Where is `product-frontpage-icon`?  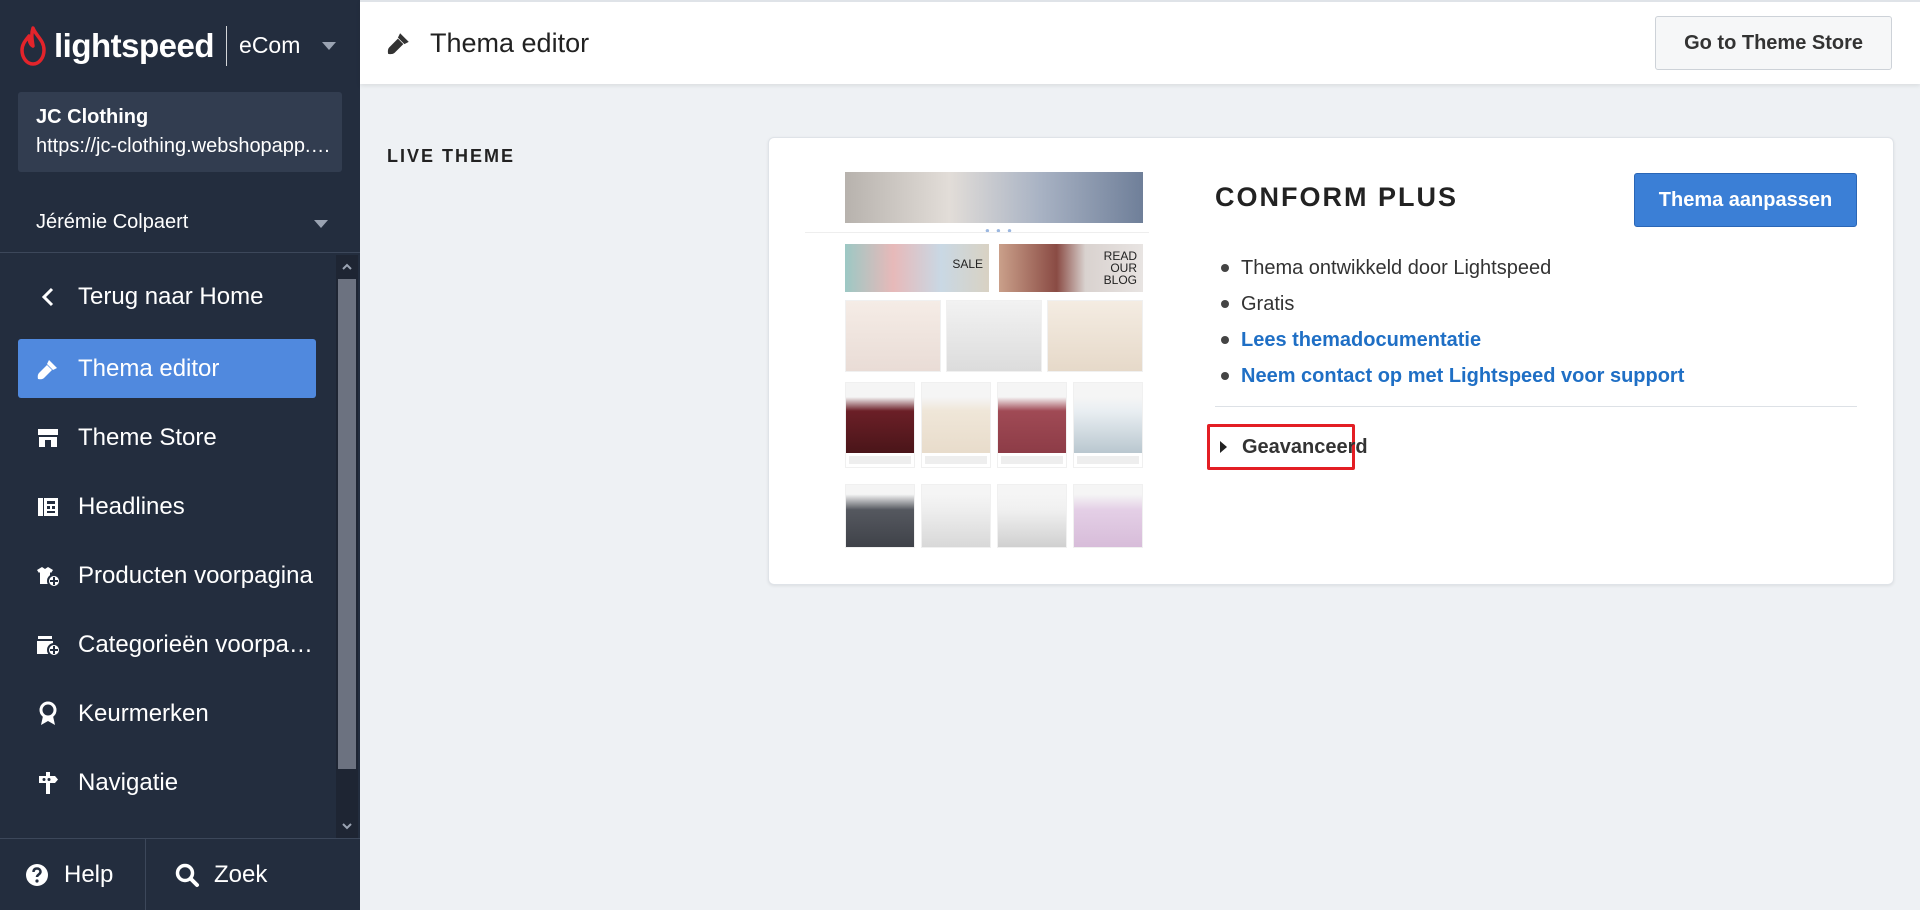 product-frontpage-icon is located at coordinates (48, 576).